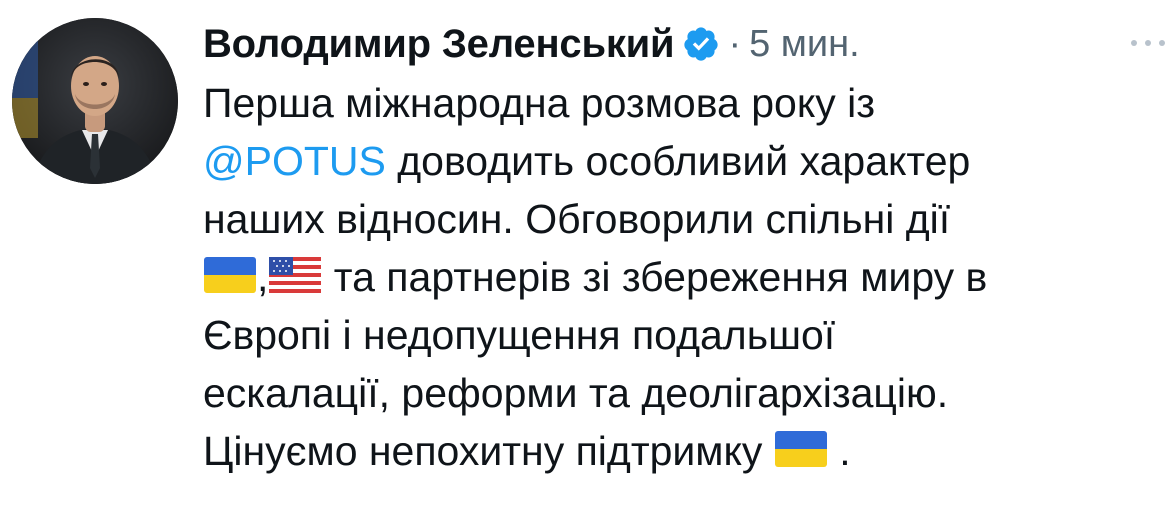 The height and width of the screenshot is (524, 1176). I want to click on tweet-line-7: Цінуємо непохитну підтримку ., so click(683, 451).